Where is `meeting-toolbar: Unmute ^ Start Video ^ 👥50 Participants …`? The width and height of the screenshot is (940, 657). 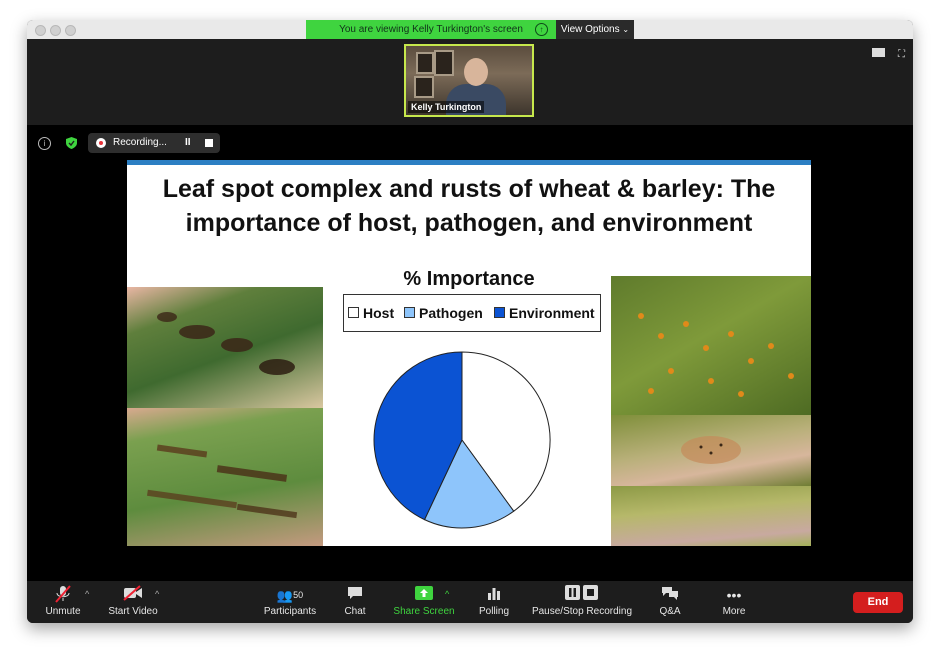
meeting-toolbar: Unmute ^ Start Video ^ 👥50 Participants … is located at coordinates (470, 602).